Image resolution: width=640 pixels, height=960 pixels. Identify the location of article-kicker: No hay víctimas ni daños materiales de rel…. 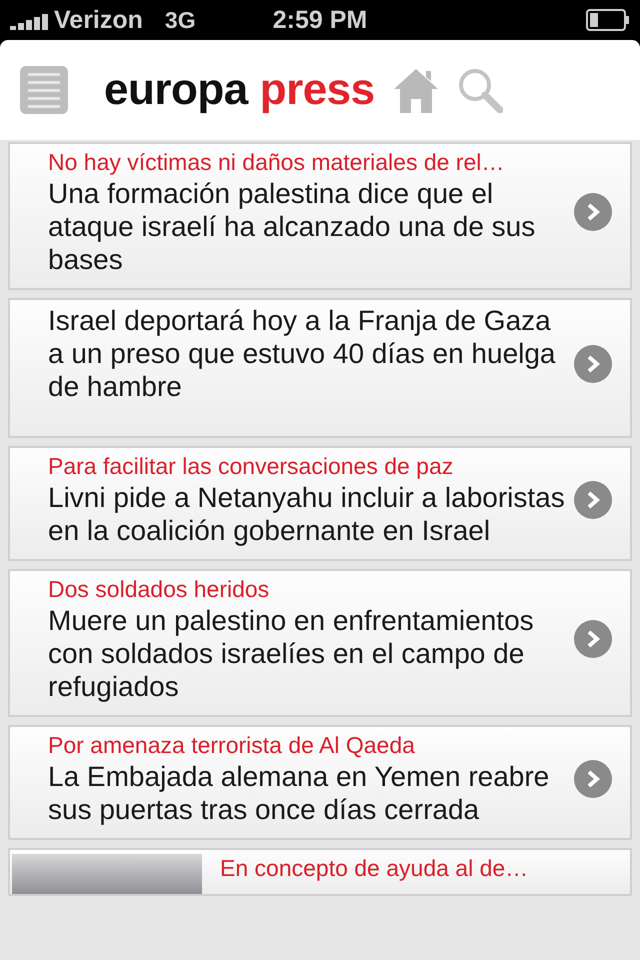
(277, 162).